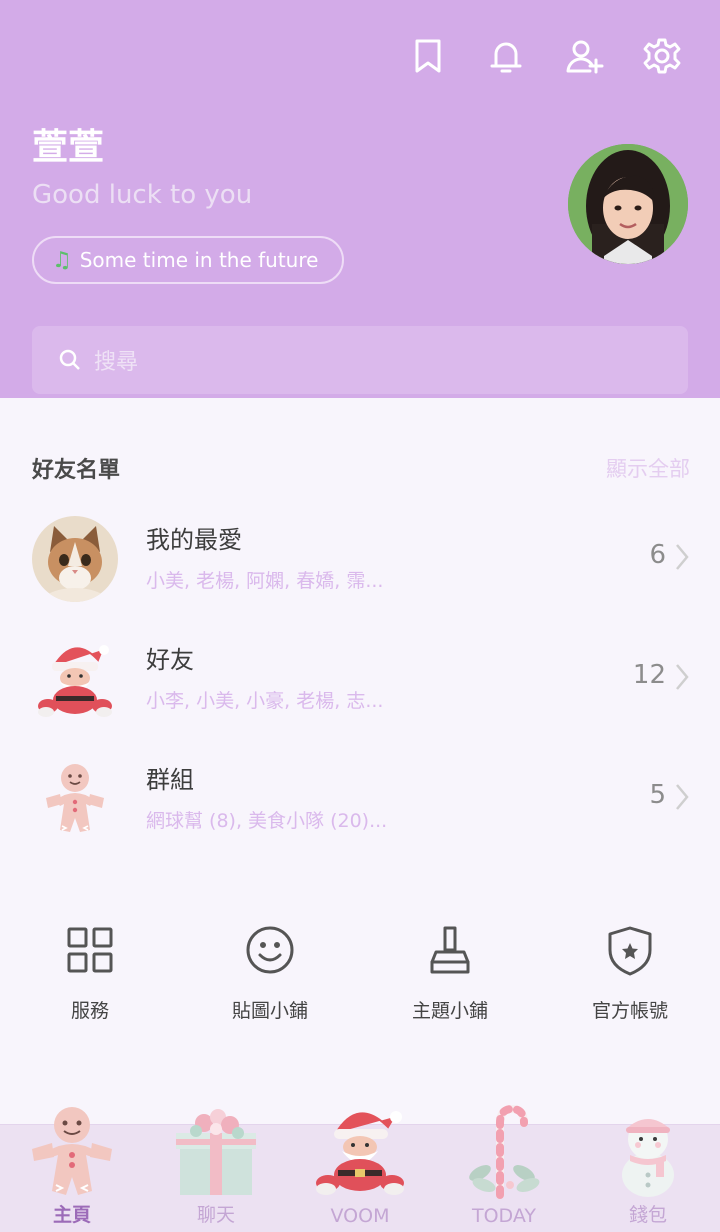  Describe the element at coordinates (647, 1215) in the screenshot. I see `tab-label: 錢包` at that location.